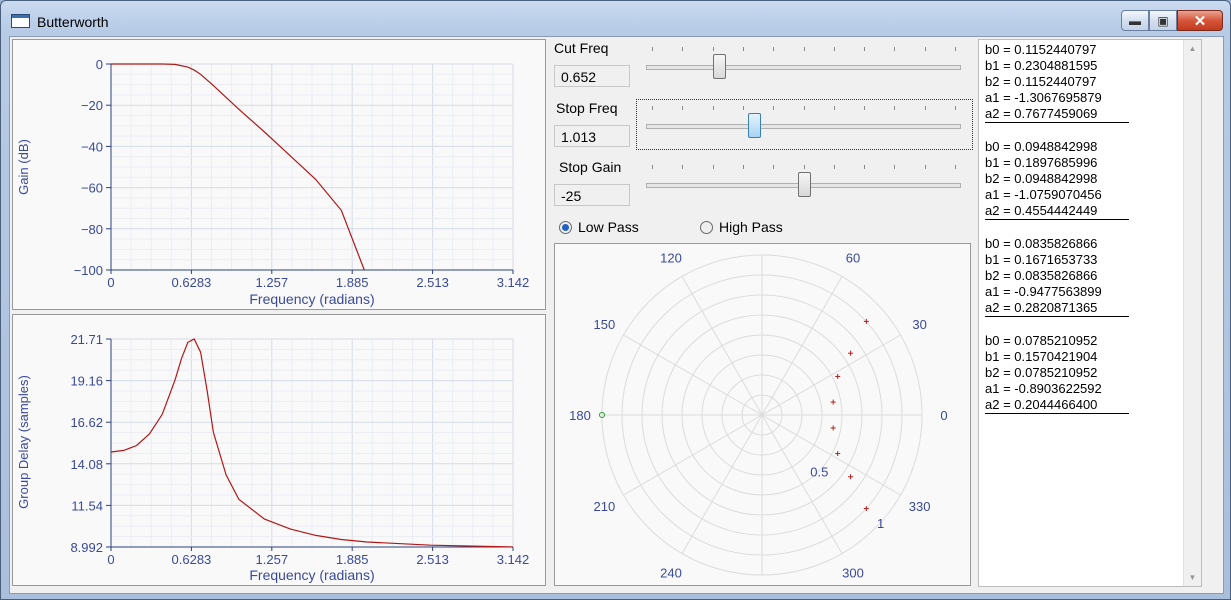  Describe the element at coordinates (671, 573) in the screenshot. I see `polar-angle-label: 240` at that location.